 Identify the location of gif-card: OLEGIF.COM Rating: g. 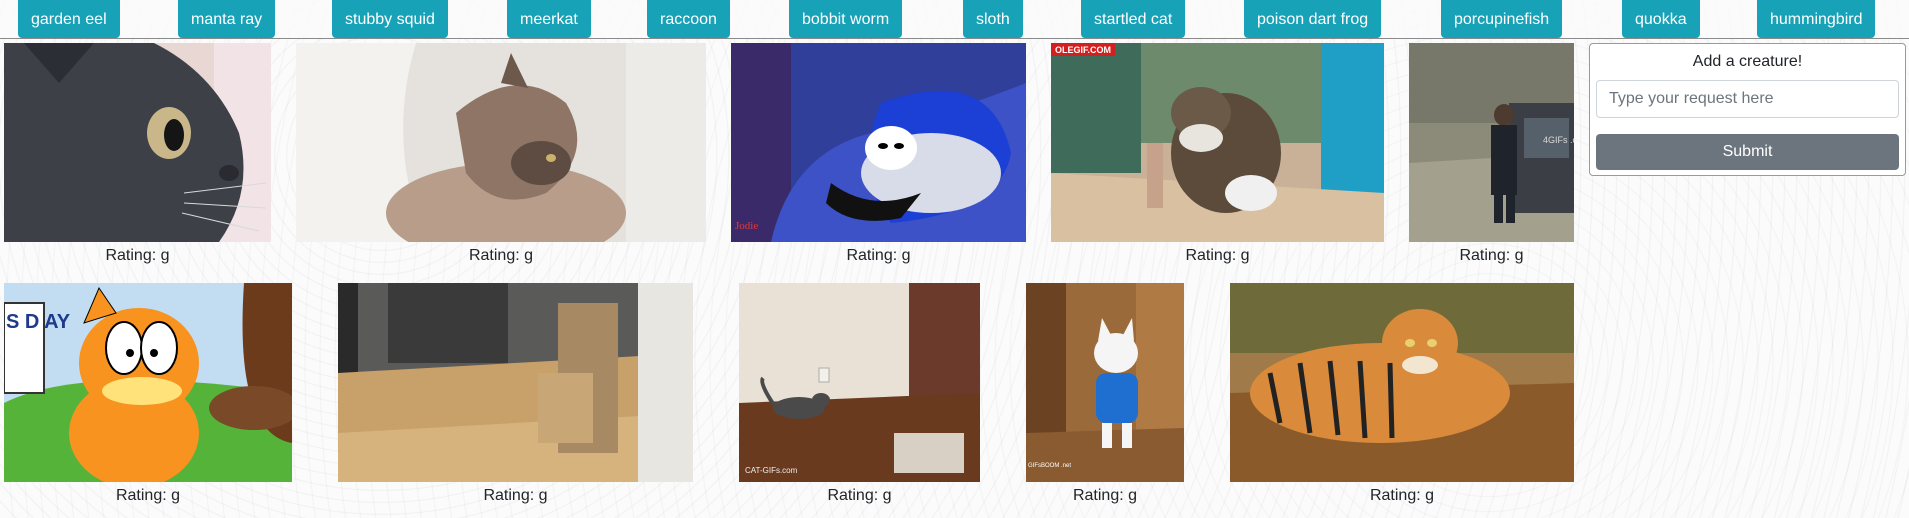
(1217, 154).